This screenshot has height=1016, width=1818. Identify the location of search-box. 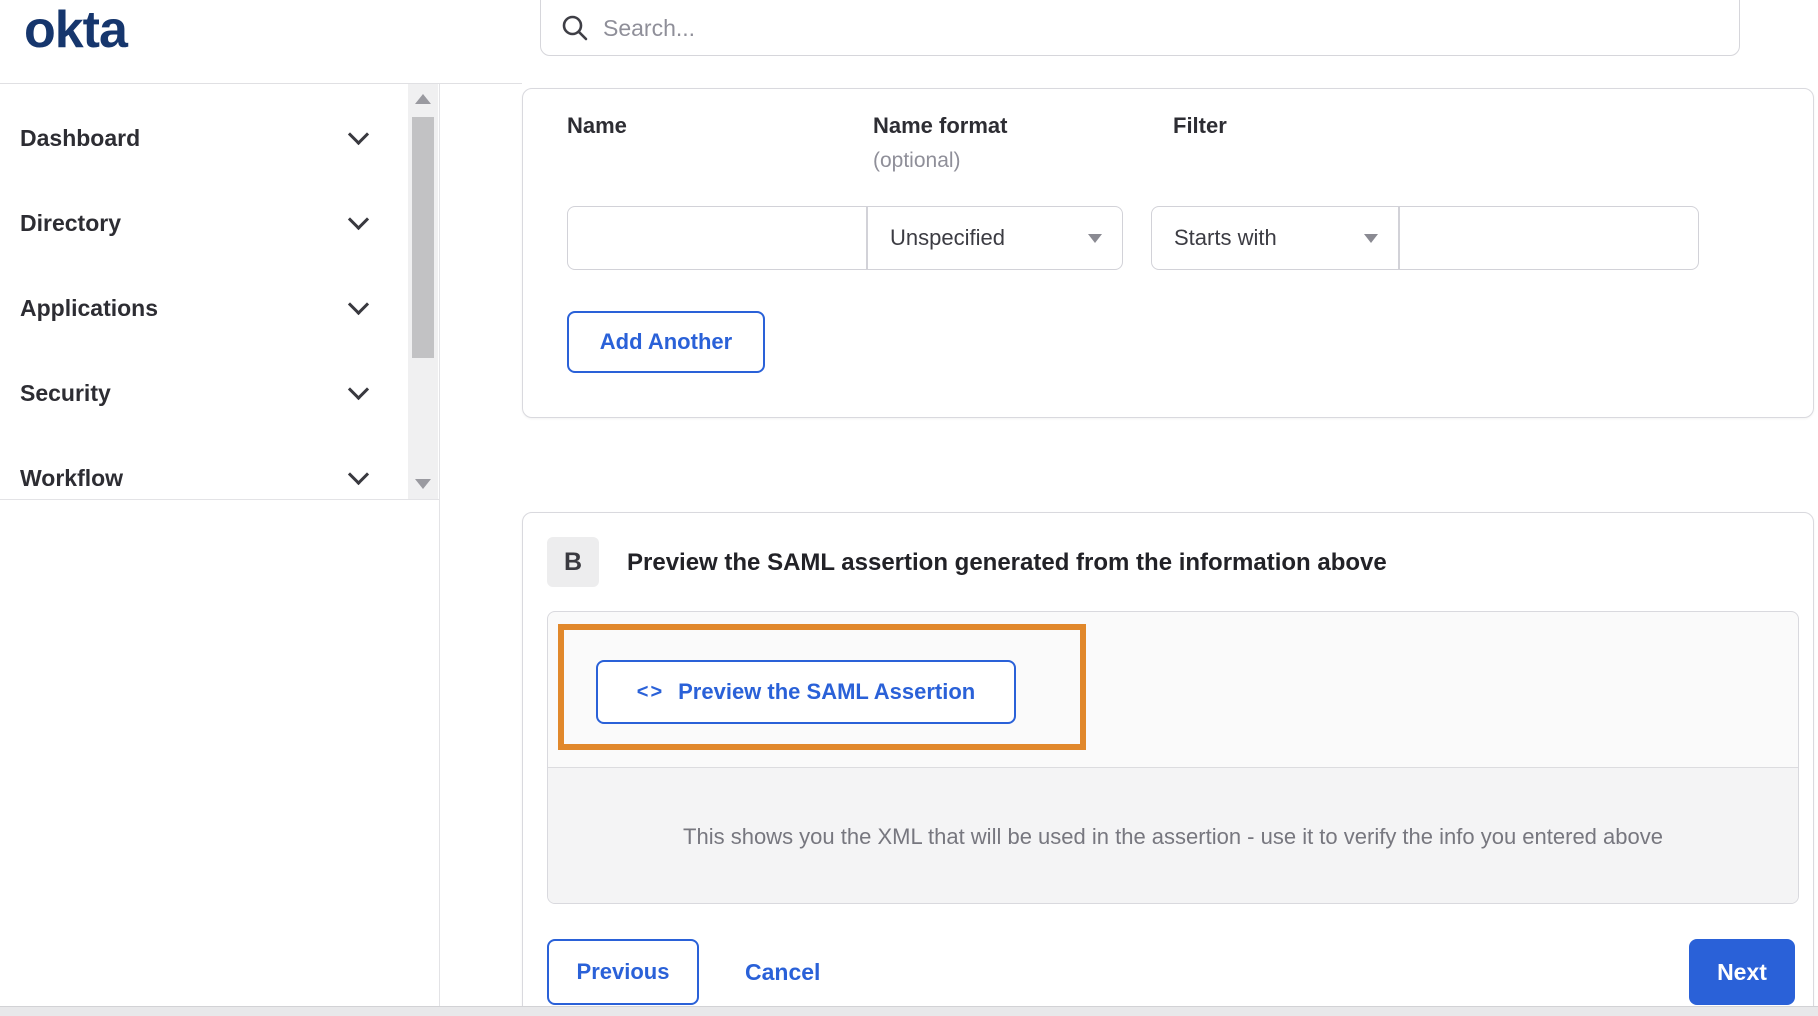
(1140, 28).